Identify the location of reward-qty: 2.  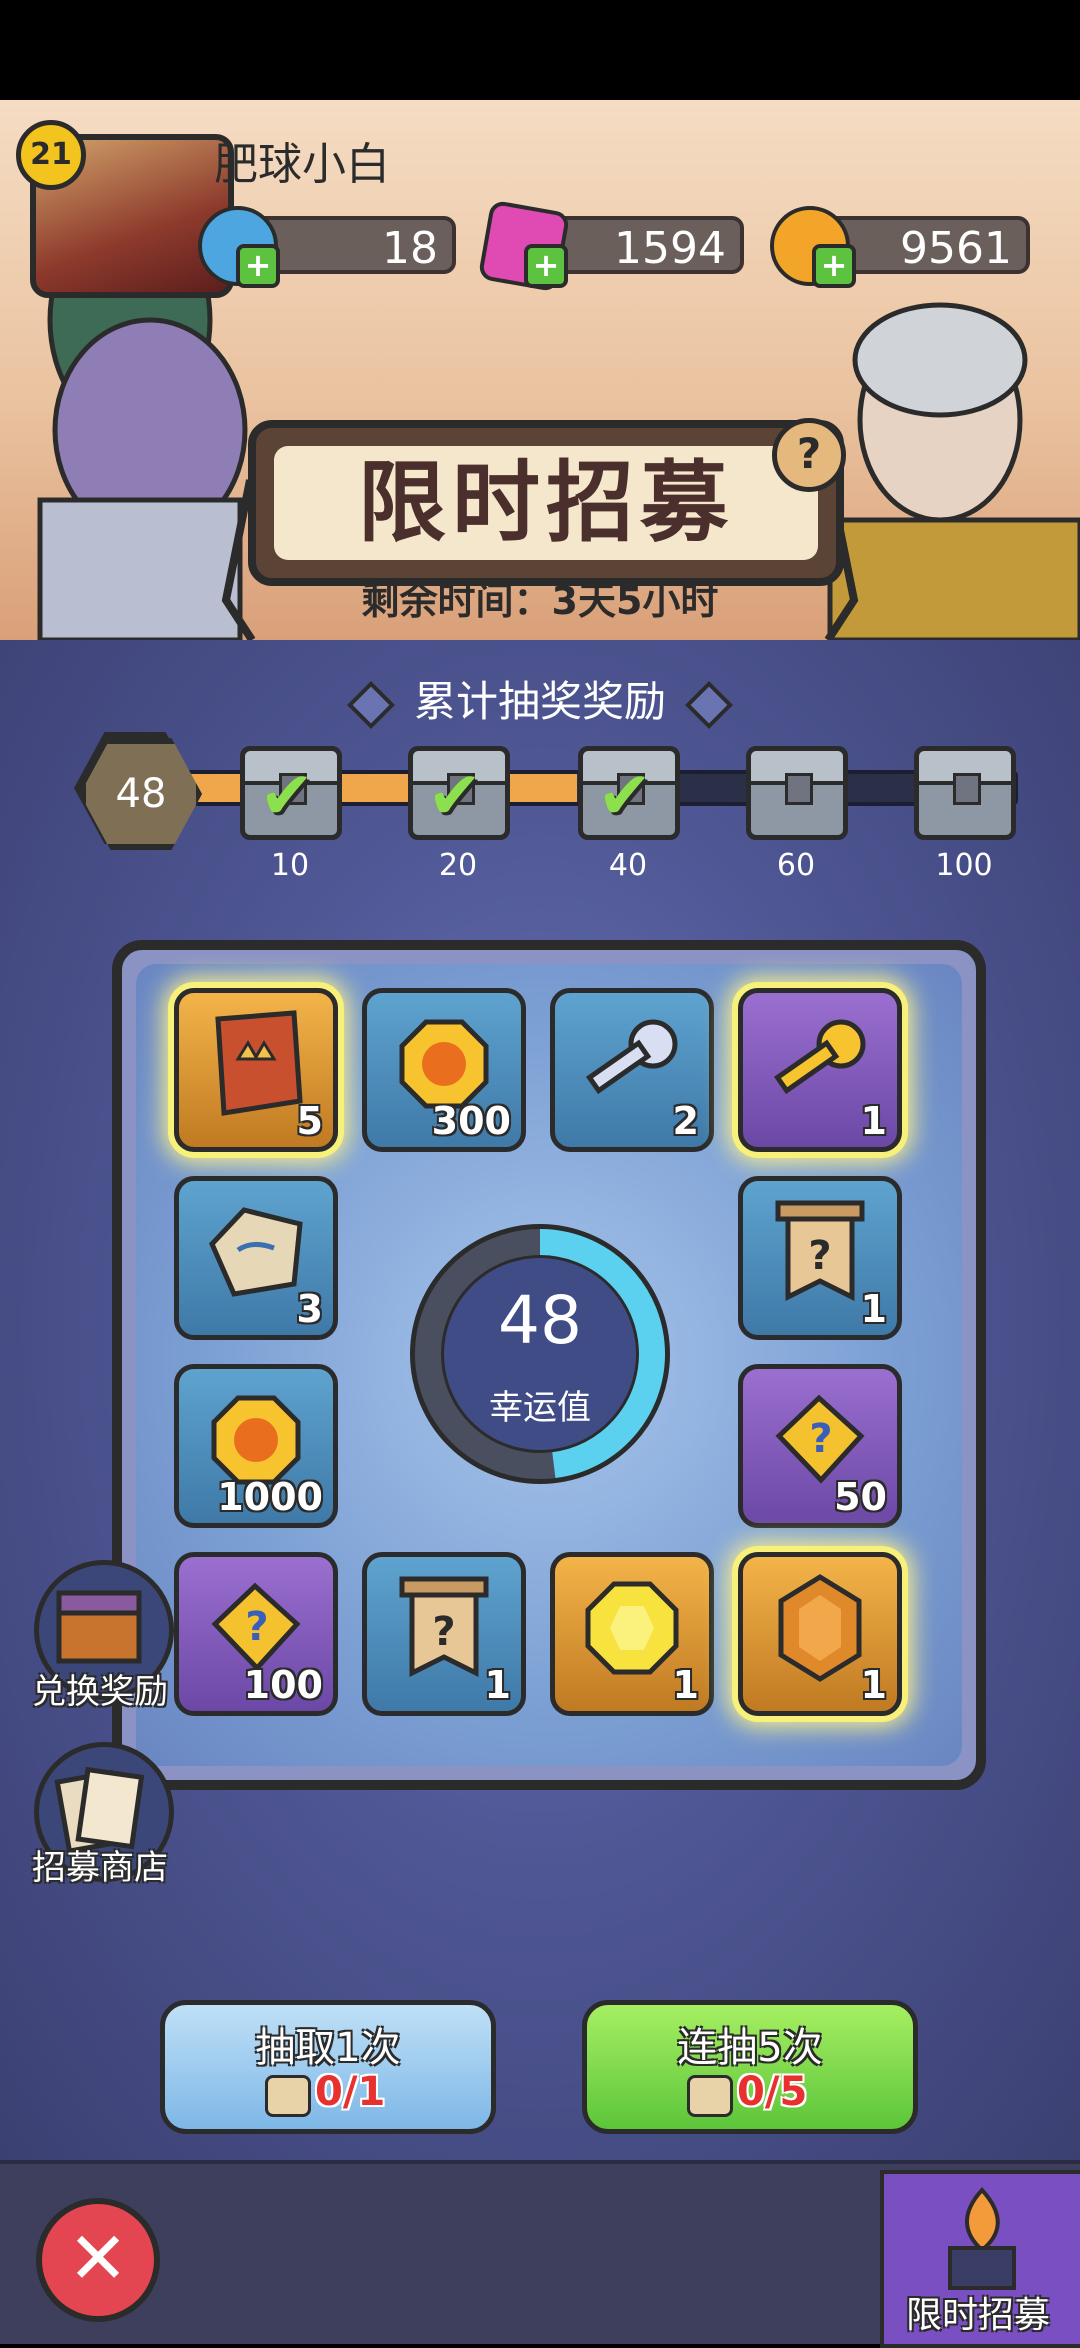
(685, 1121).